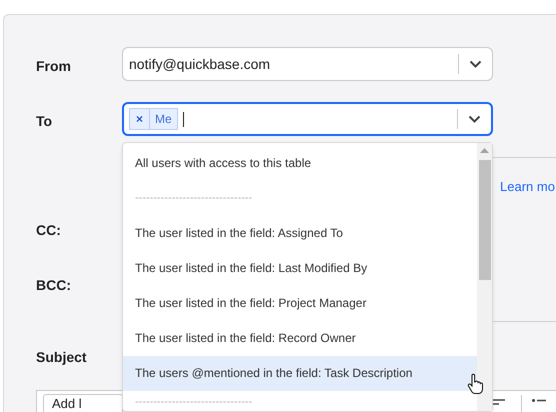 This screenshot has width=556, height=412. Describe the element at coordinates (300, 163) in the screenshot. I see `menu-option: All users with access to this table` at that location.